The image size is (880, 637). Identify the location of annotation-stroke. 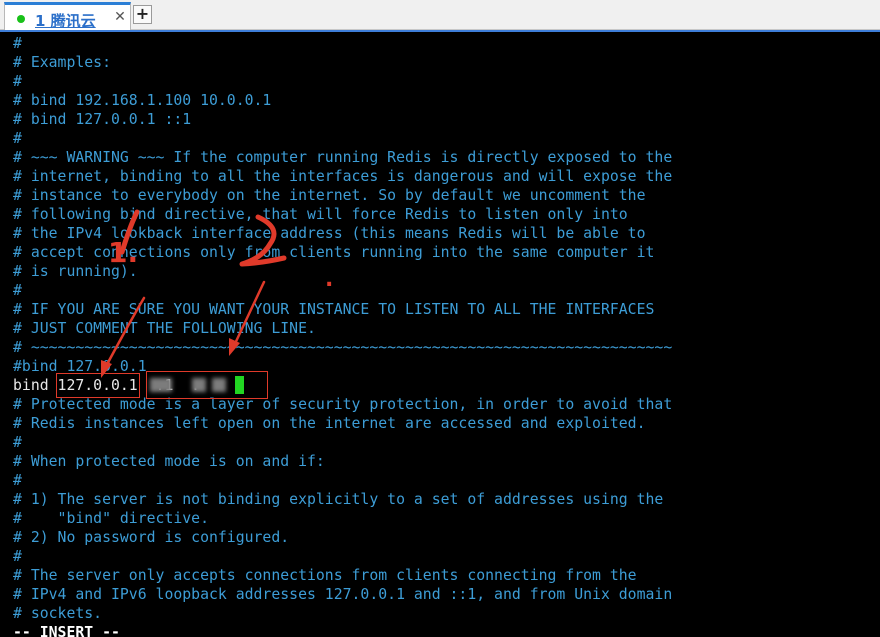
(263, 240).